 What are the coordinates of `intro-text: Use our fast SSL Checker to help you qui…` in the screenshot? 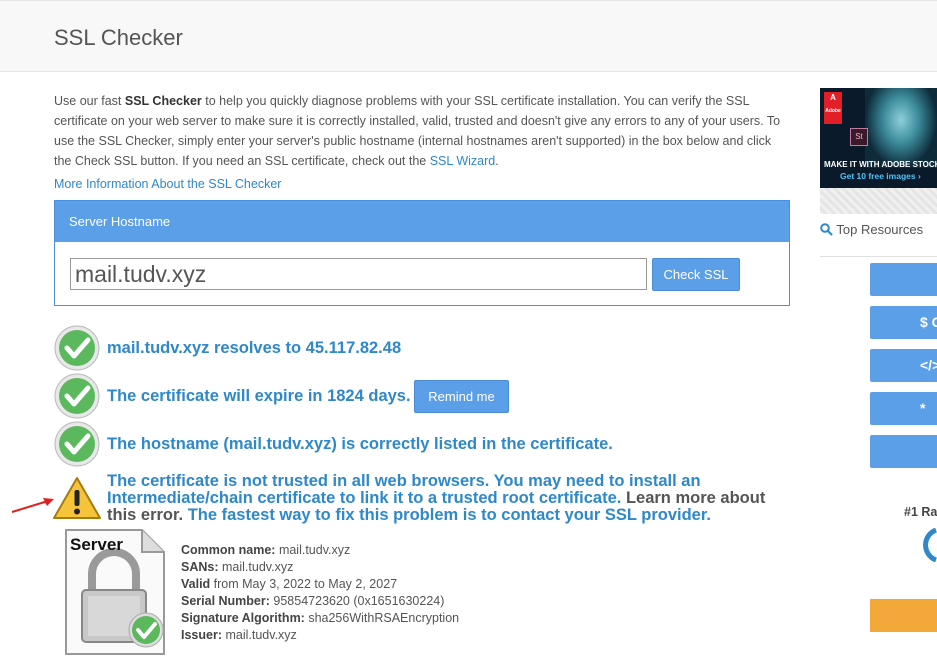 It's located at (421, 131).